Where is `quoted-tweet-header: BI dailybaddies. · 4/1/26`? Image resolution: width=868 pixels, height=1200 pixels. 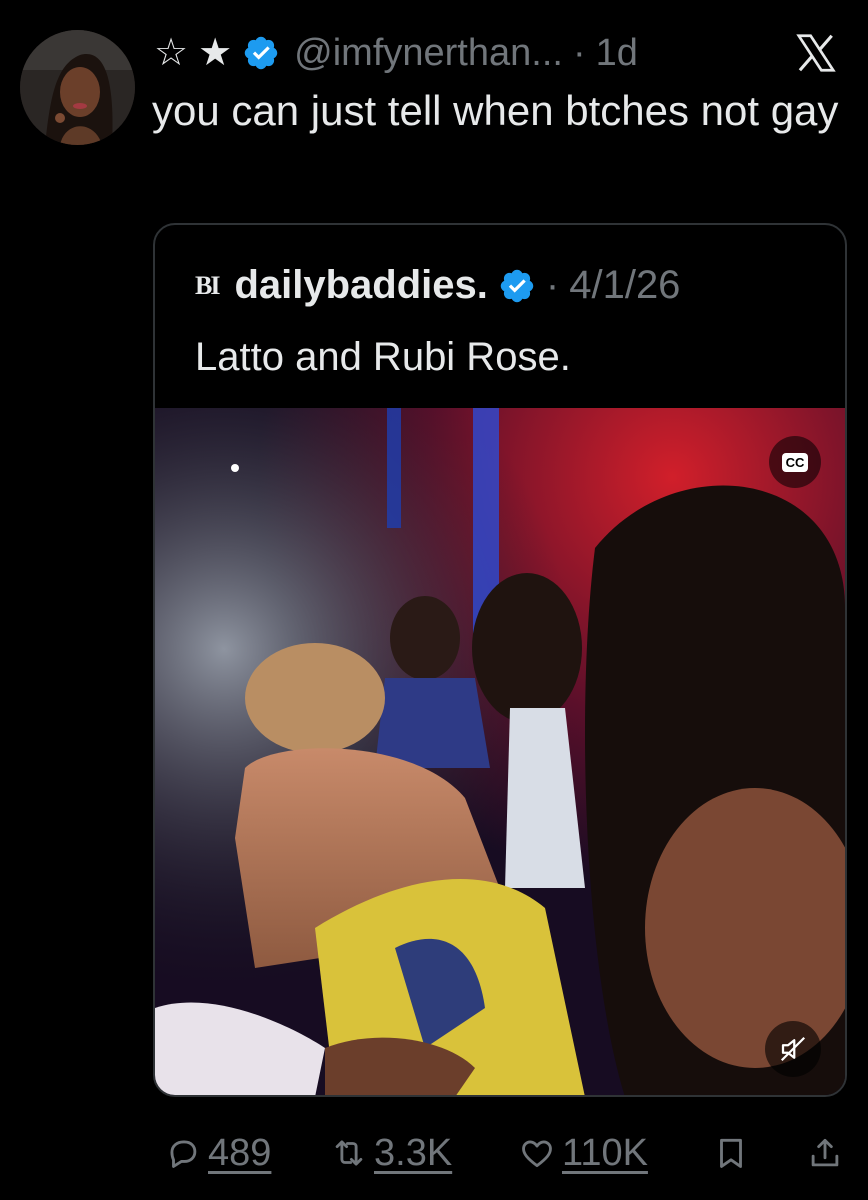
quoted-tweet-header: BI dailybaddies. · 4/1/26 is located at coordinates (437, 285).